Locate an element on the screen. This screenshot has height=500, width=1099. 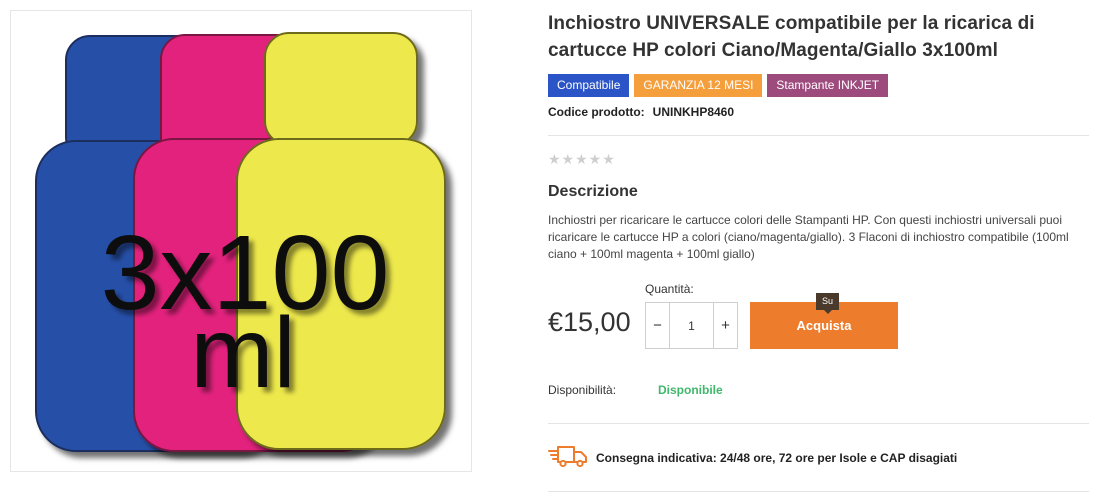
quantity-stepper: − + is located at coordinates (691, 325).